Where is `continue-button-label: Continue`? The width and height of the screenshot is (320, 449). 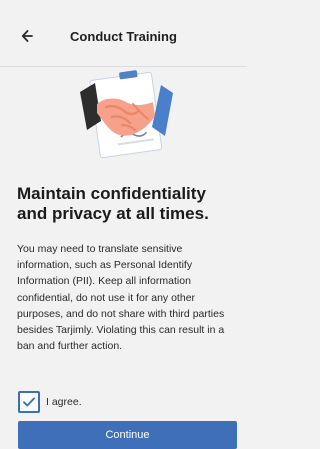
continue-button-label: Continue is located at coordinates (127, 435).